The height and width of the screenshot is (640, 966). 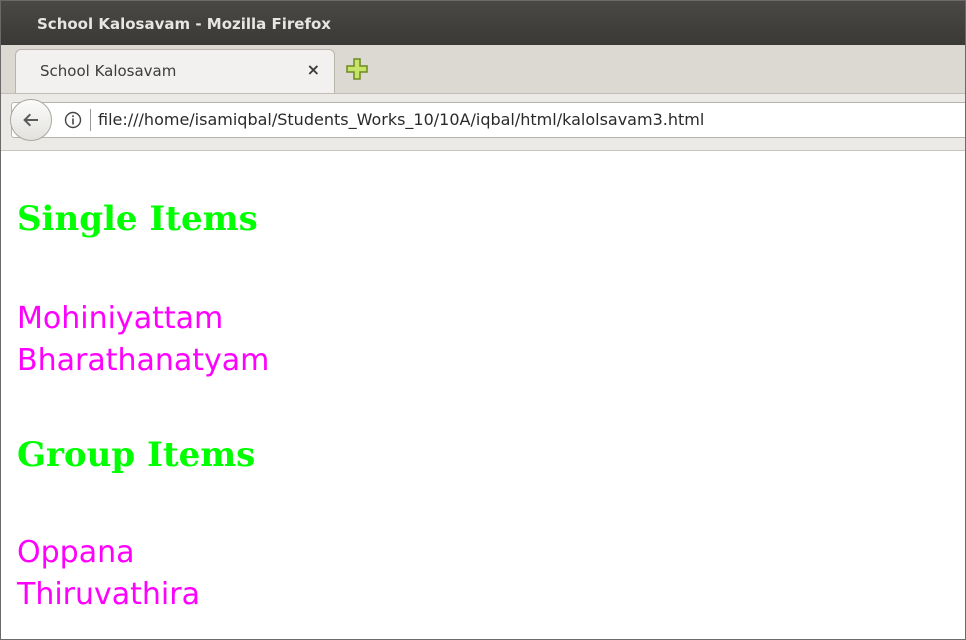 What do you see at coordinates (357, 69) in the screenshot?
I see `new-tab-plus-icon` at bounding box center [357, 69].